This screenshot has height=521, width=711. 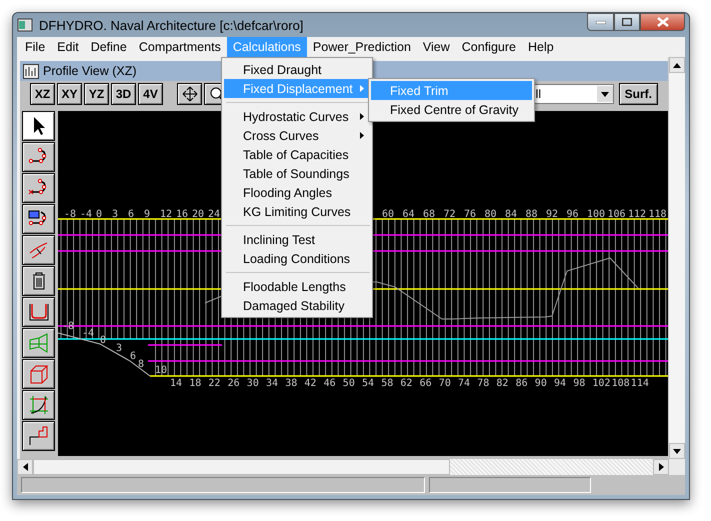 I want to click on station-label: 96, so click(x=572, y=214).